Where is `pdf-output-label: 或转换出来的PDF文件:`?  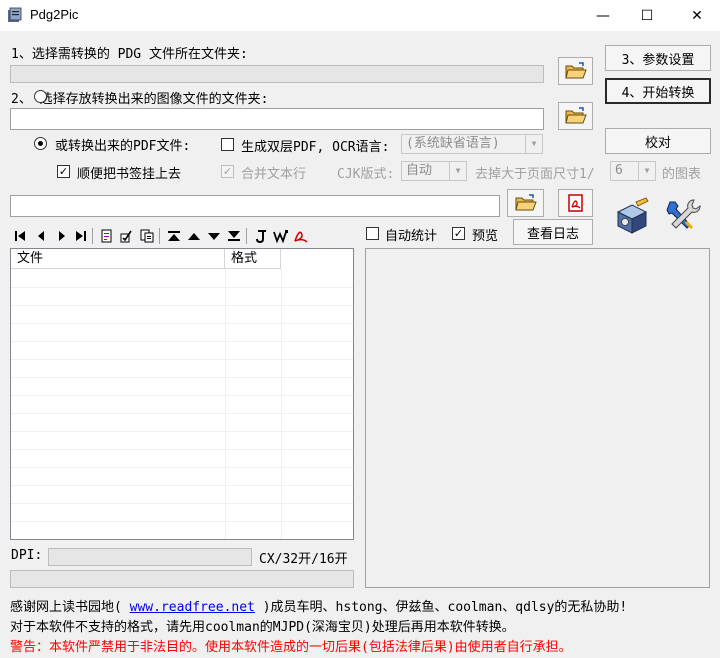 pdf-output-label: 或转换出来的PDF文件: is located at coordinates (123, 146).